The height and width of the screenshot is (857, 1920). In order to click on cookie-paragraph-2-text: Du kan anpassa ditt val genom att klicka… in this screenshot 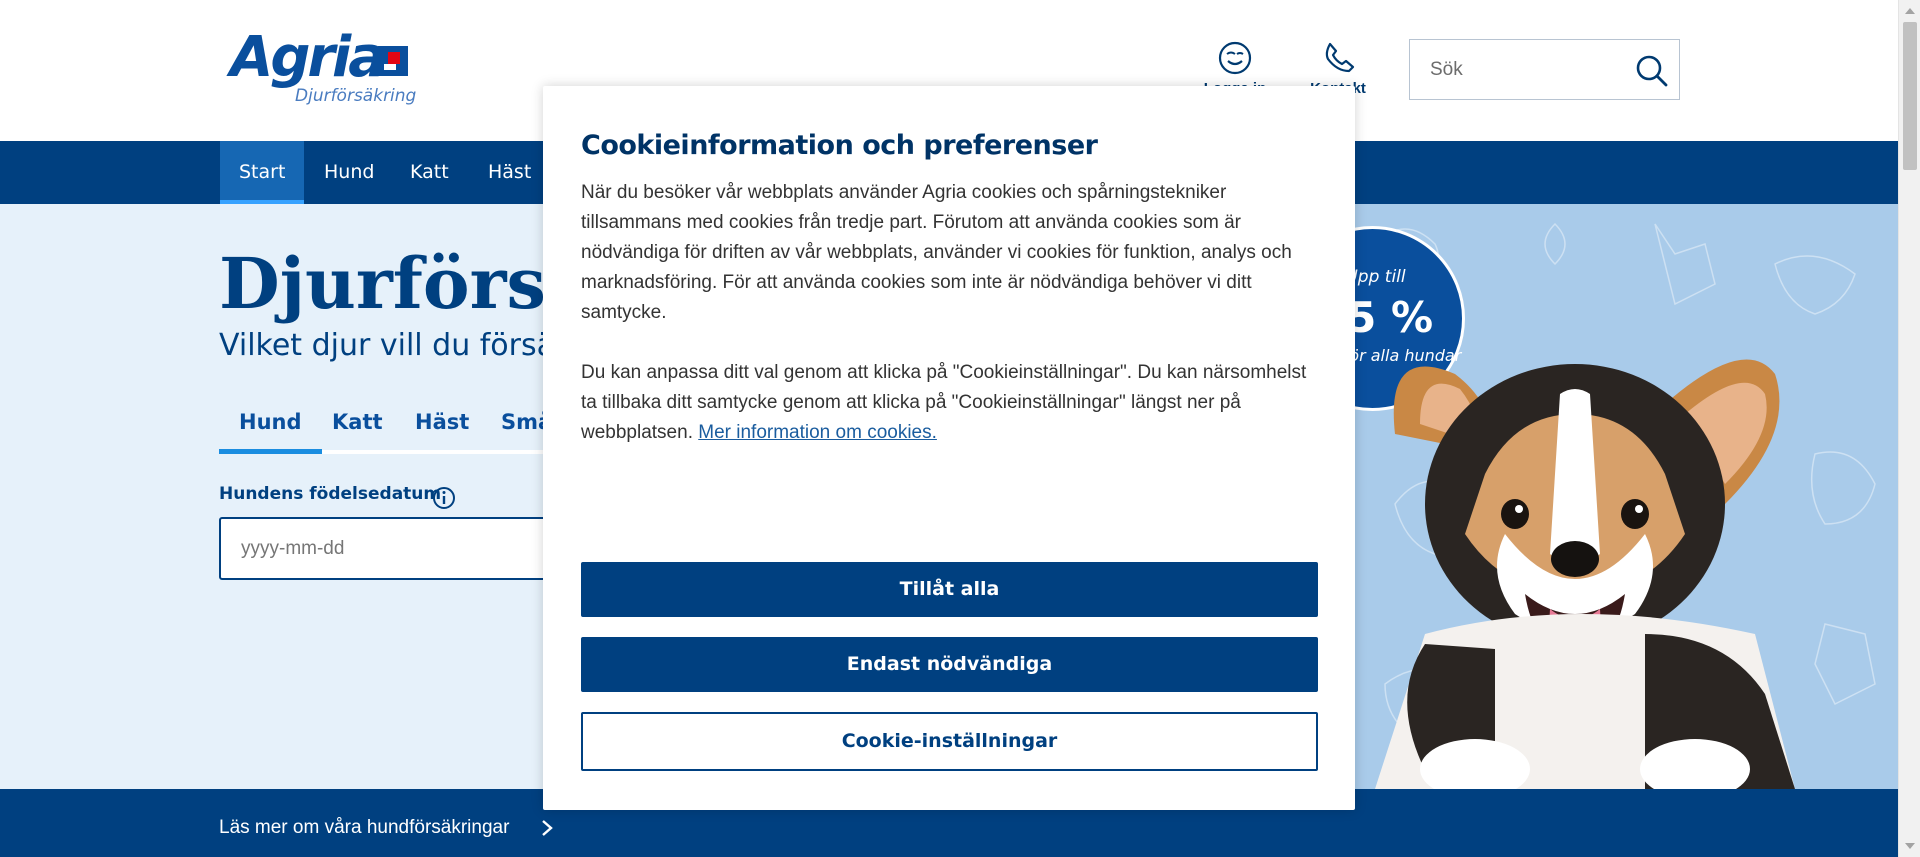, I will do `click(944, 402)`.